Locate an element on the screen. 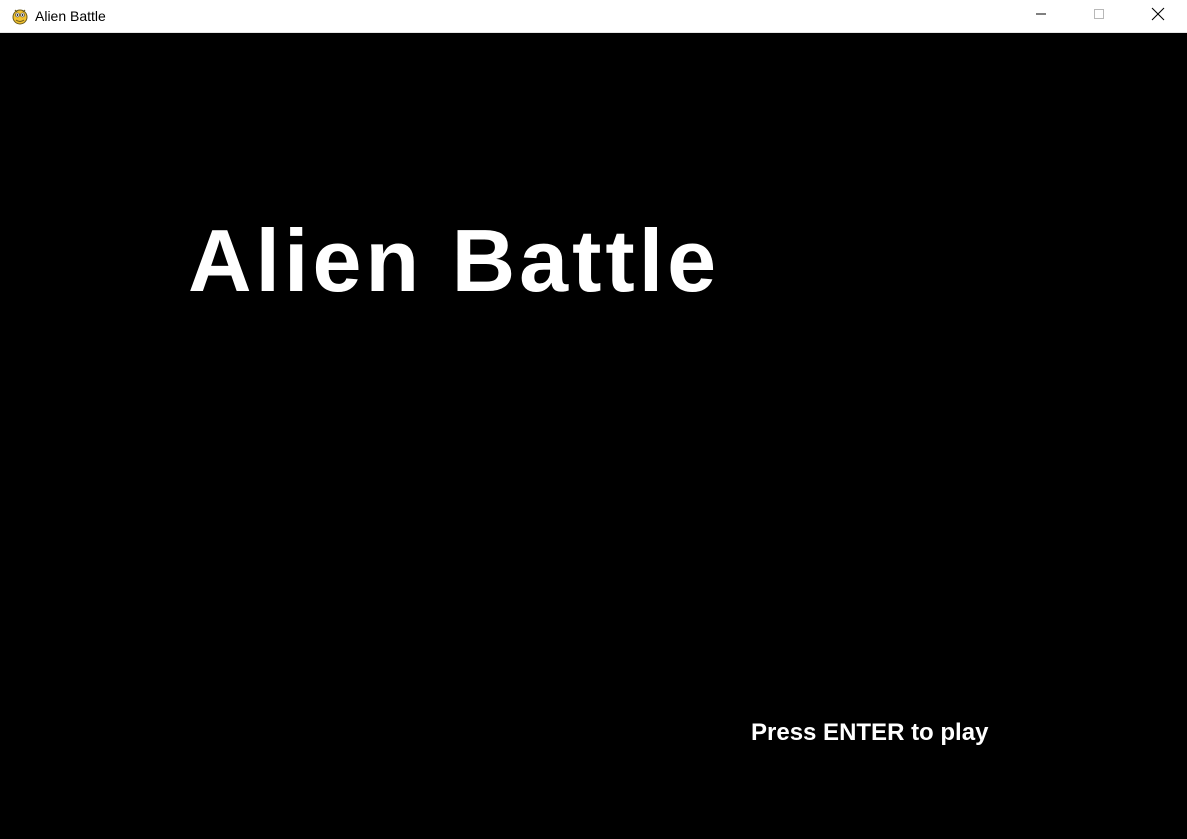 The image size is (1187, 839). title-bar: Alien Battle is located at coordinates (593, 16).